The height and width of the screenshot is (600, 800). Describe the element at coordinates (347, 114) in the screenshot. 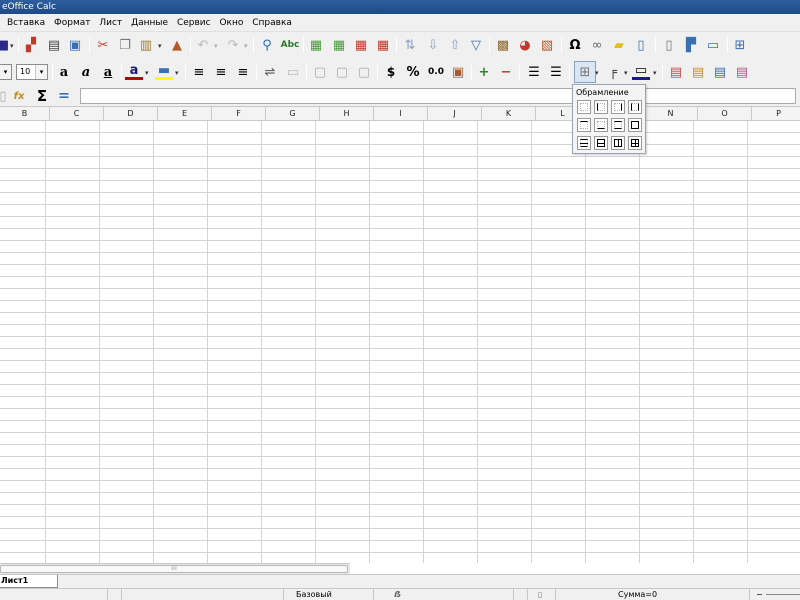

I see `column-header-h: H` at that location.